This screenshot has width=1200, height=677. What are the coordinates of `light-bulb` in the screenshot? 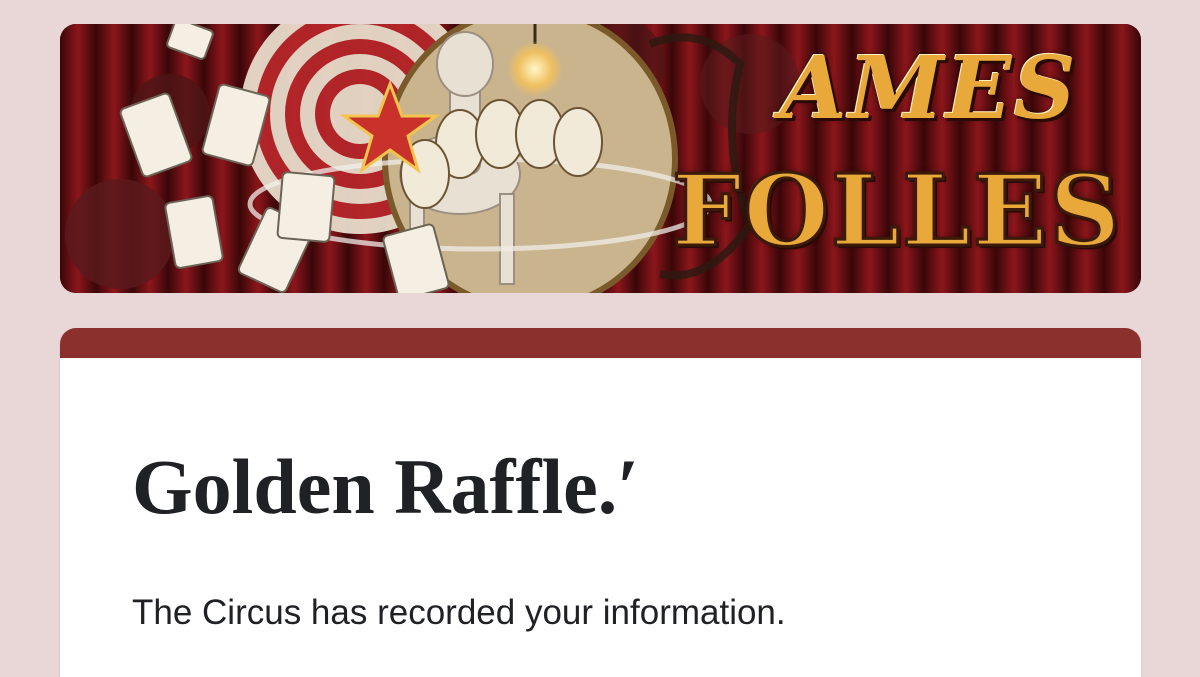 It's located at (535, 69).